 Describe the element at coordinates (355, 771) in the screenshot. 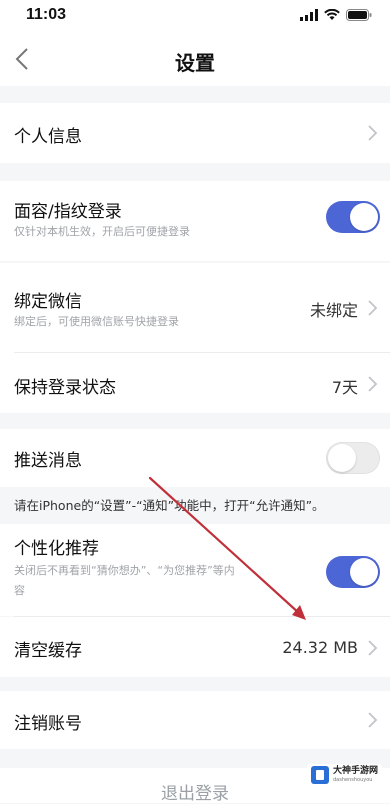

I see `watermark-brand: 大神手游网` at that location.